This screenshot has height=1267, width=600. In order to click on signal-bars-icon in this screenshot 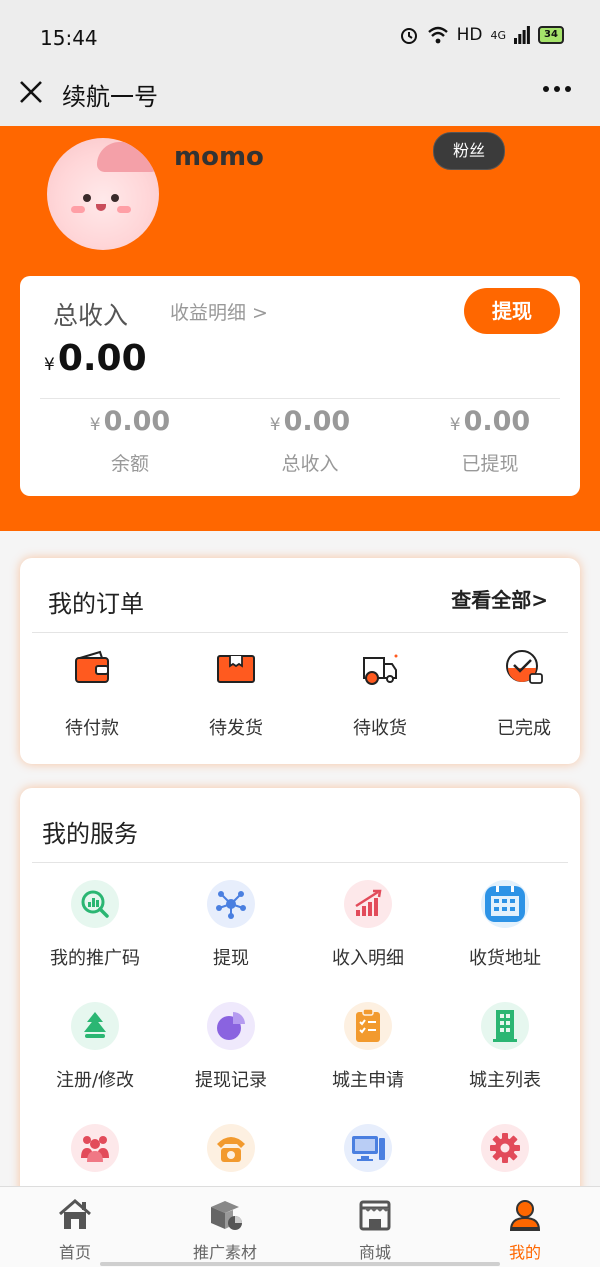, I will do `click(522, 35)`.